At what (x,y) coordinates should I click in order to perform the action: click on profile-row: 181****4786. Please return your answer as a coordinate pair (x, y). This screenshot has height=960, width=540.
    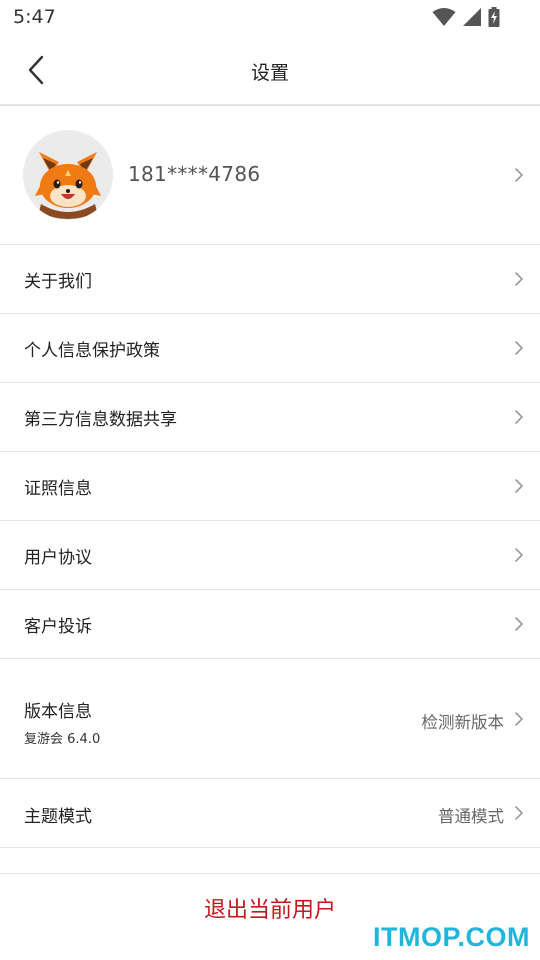
    Looking at the image, I should click on (270, 175).